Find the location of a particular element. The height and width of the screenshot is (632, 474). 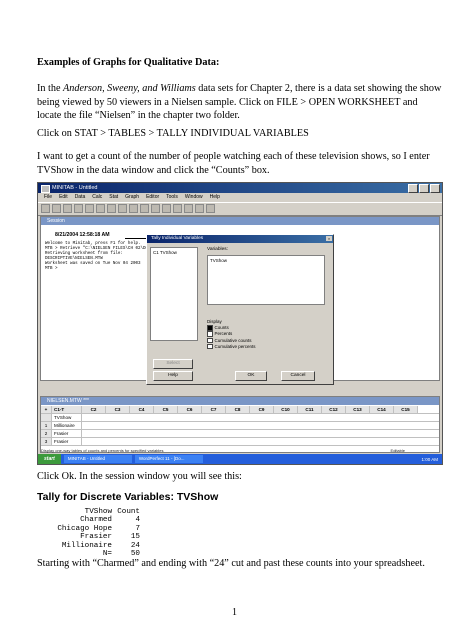

dialog-title: Tally Individual Variables is located at coordinates (177, 238).